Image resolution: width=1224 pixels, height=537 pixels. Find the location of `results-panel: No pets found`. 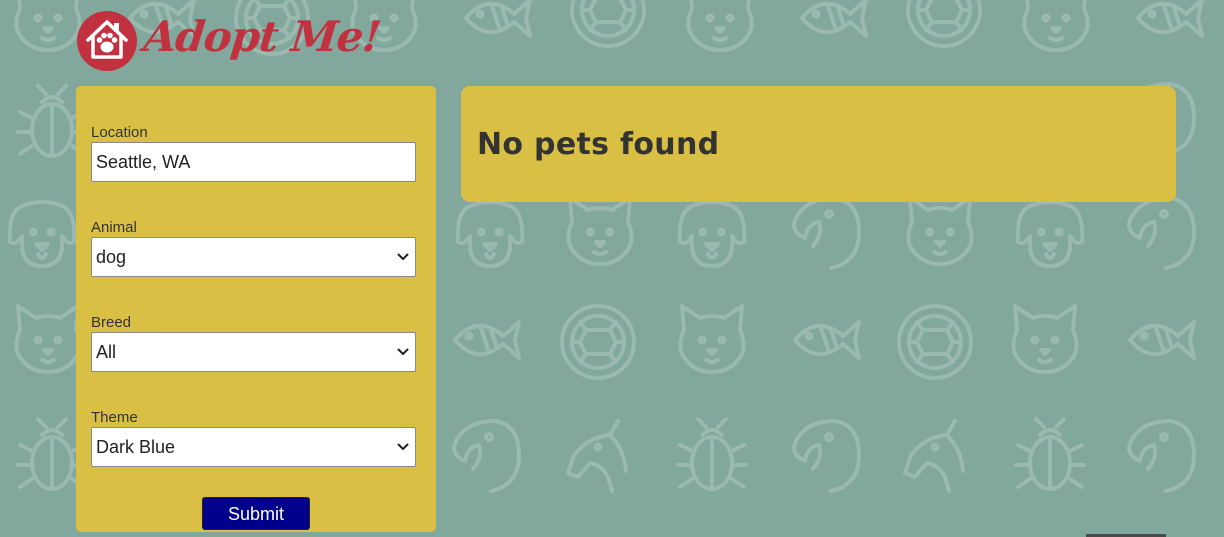

results-panel: No pets found is located at coordinates (818, 144).